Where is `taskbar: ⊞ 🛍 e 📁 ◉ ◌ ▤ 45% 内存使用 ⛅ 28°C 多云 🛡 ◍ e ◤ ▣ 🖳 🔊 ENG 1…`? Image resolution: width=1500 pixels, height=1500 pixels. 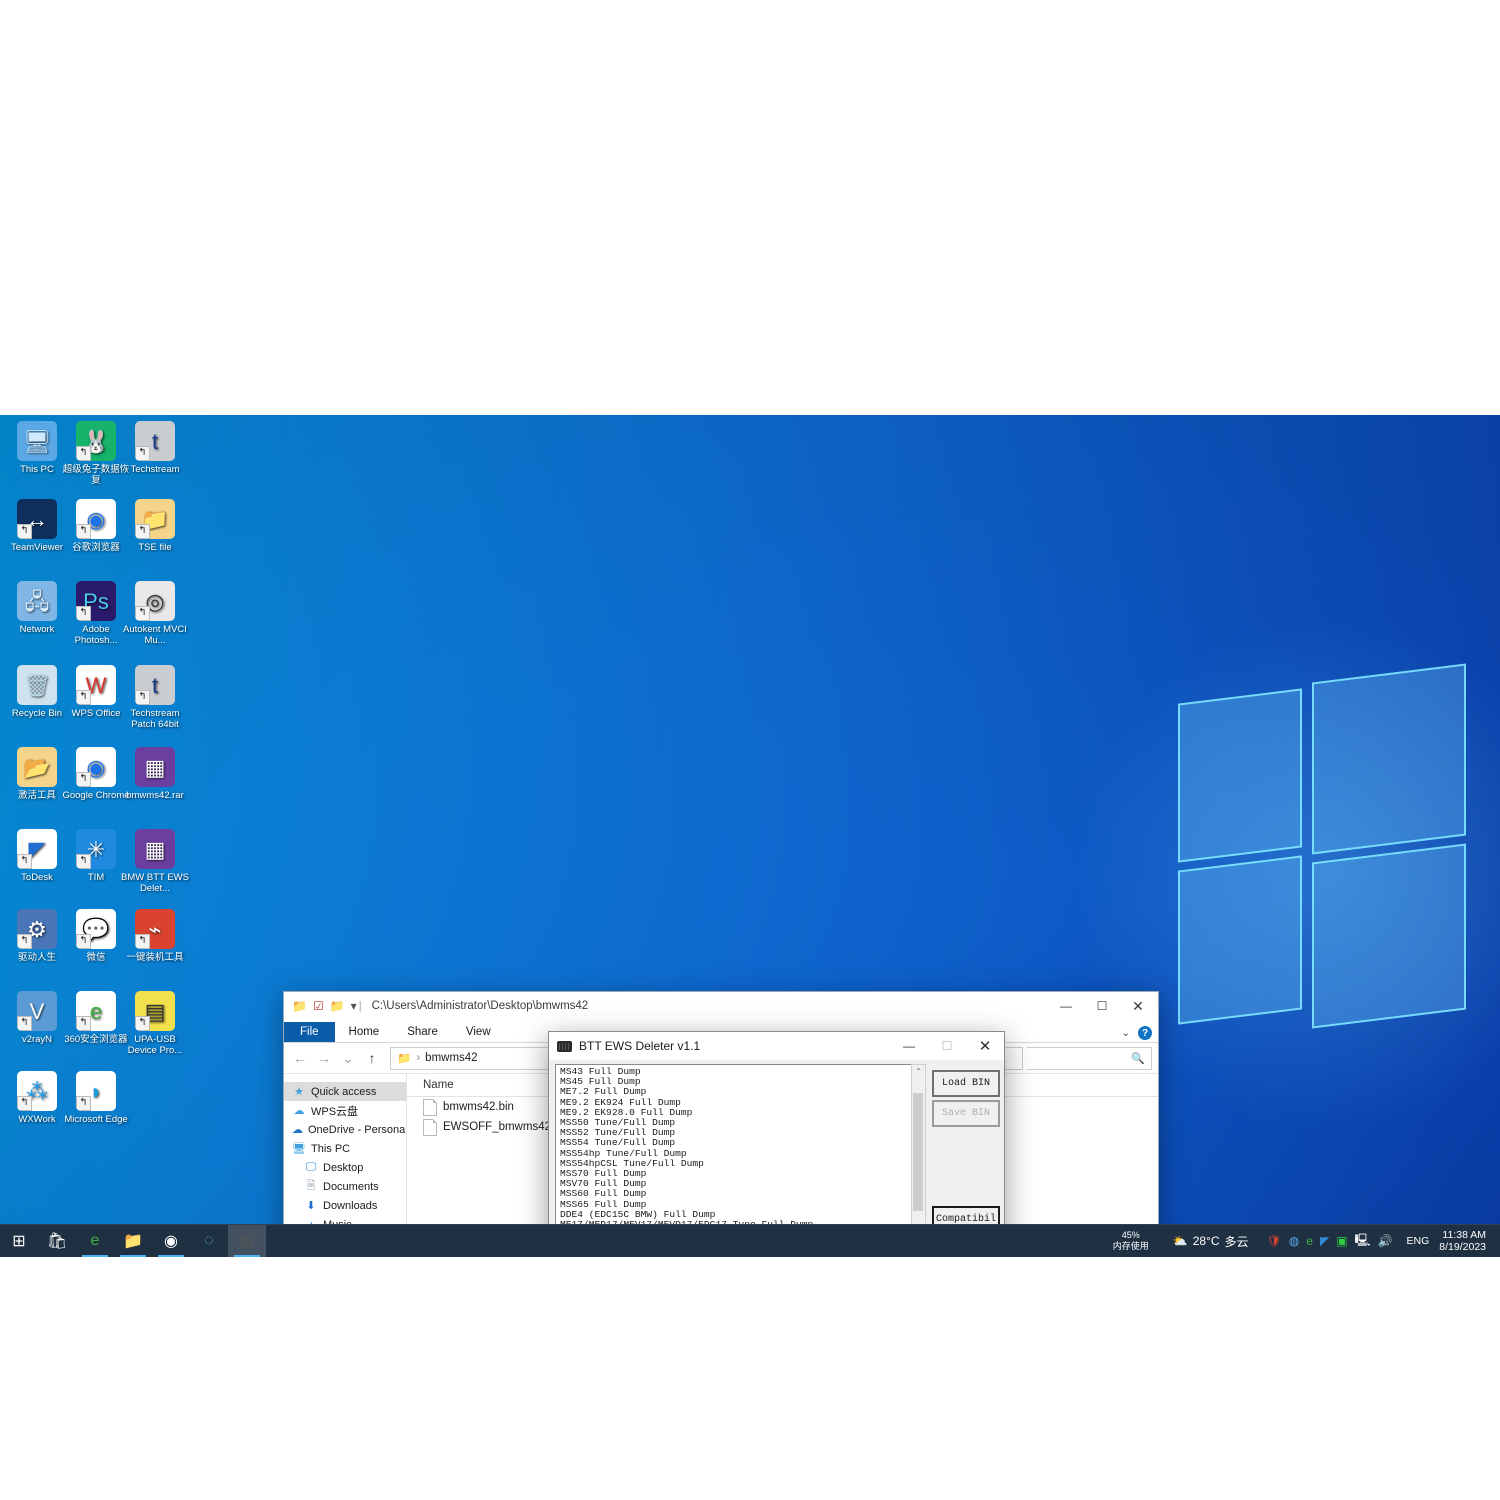
taskbar: ⊞ 🛍 e 📁 ◉ ◌ ▤ 45% 内存使用 ⛅ 28°C 多云 🛡 ◍ e ◤ ▣ 🖳 🔊 ENG 1… is located at coordinates (750, 1240).